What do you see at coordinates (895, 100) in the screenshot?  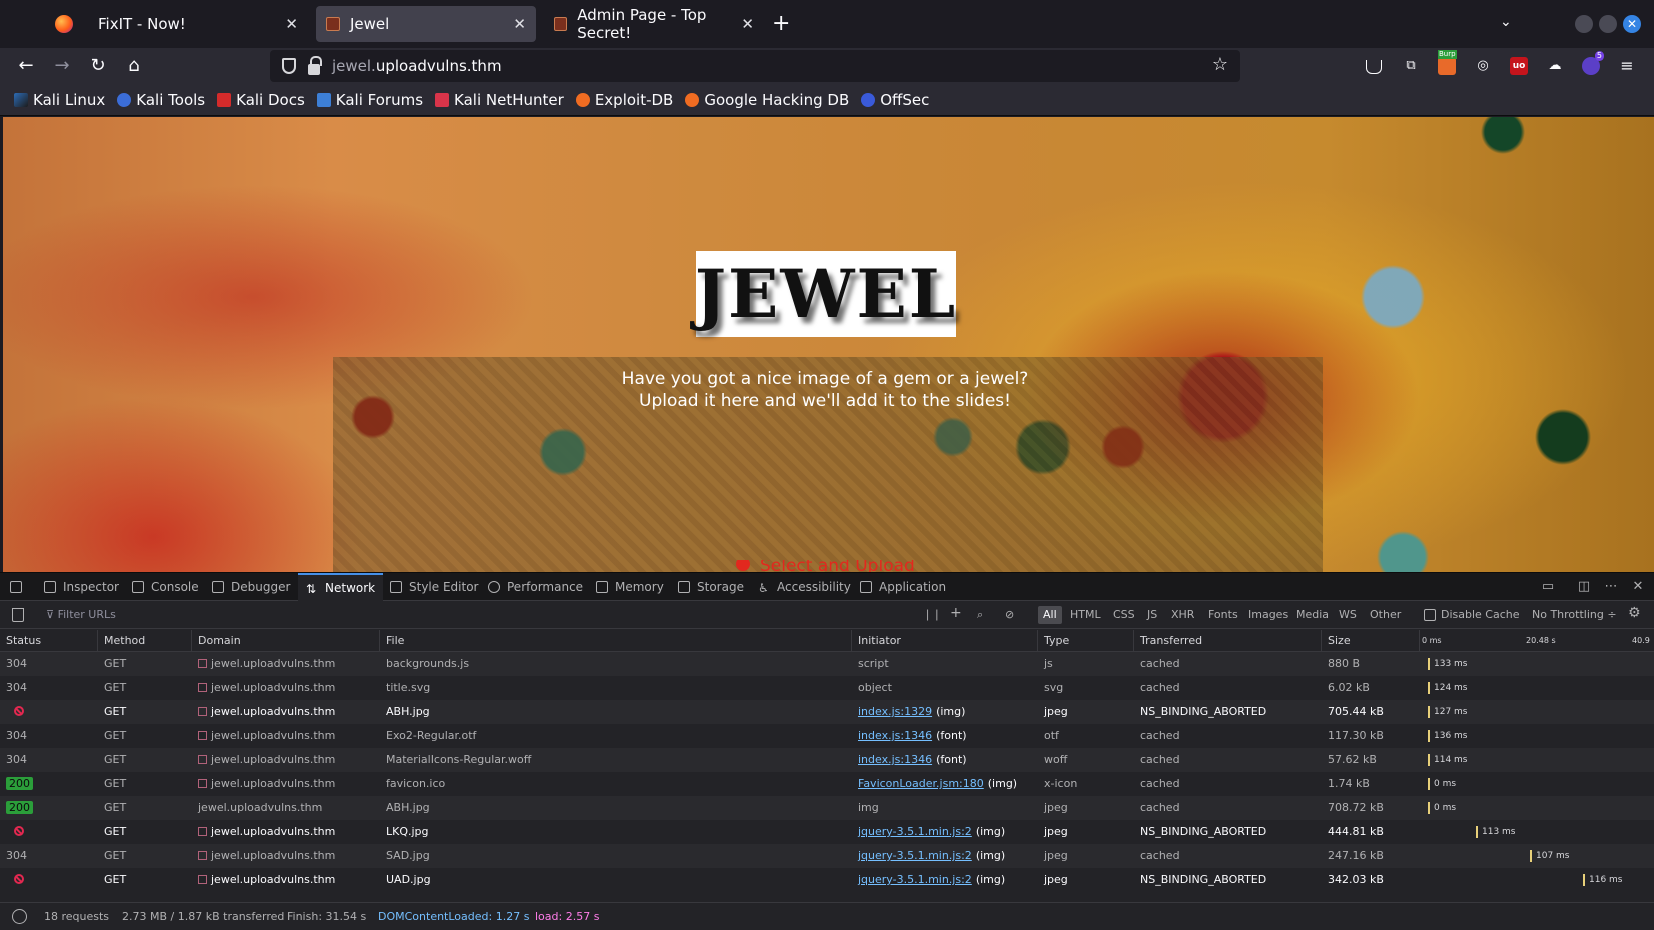 I see `bookmark-offsec: OffSec` at bounding box center [895, 100].